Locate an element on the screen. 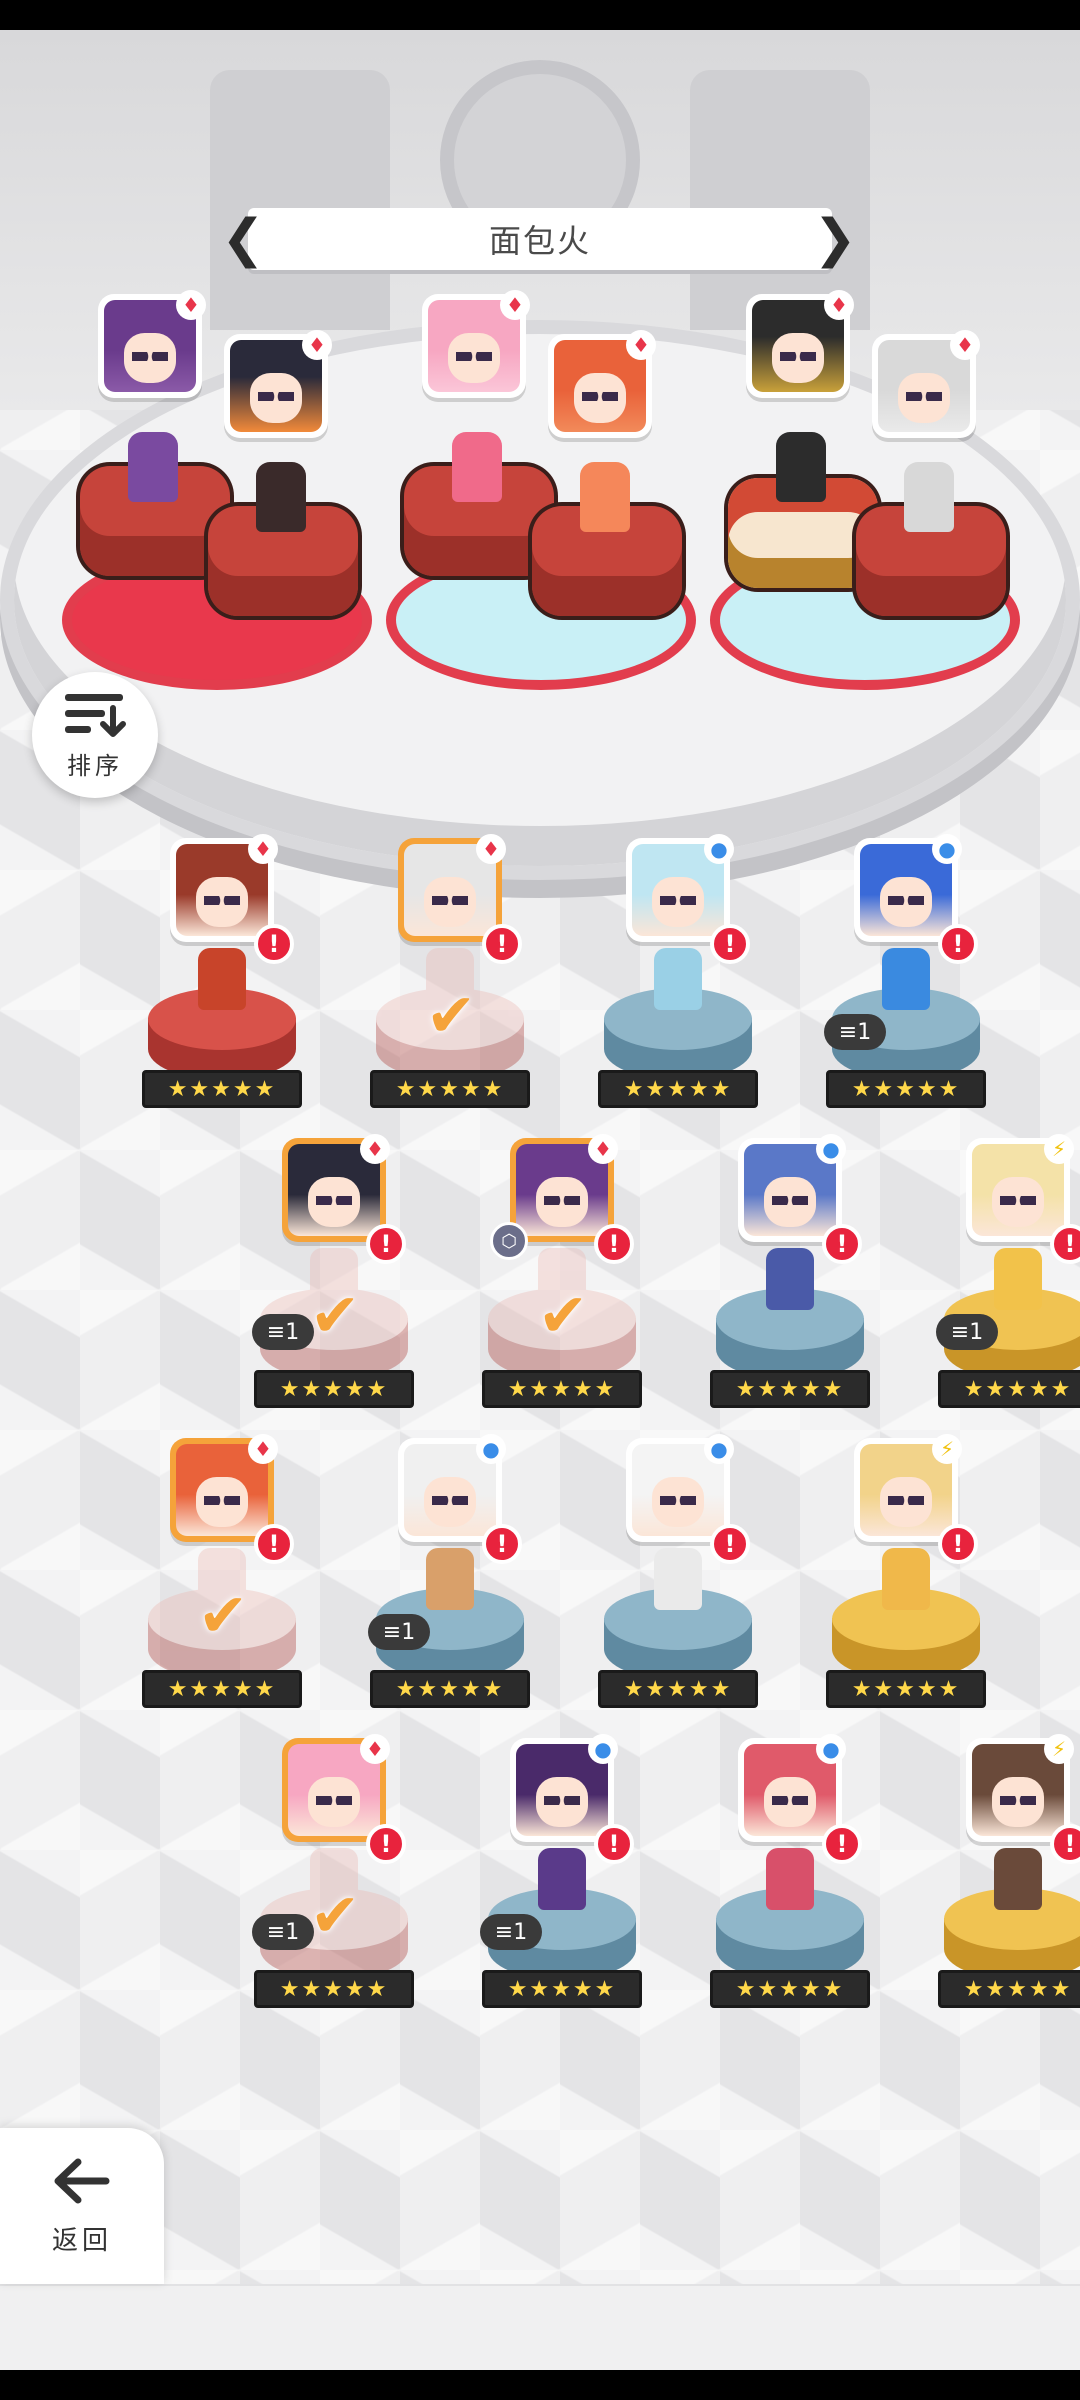 The height and width of the screenshot is (2400, 1080). team-name: 面包火 is located at coordinates (539, 241).